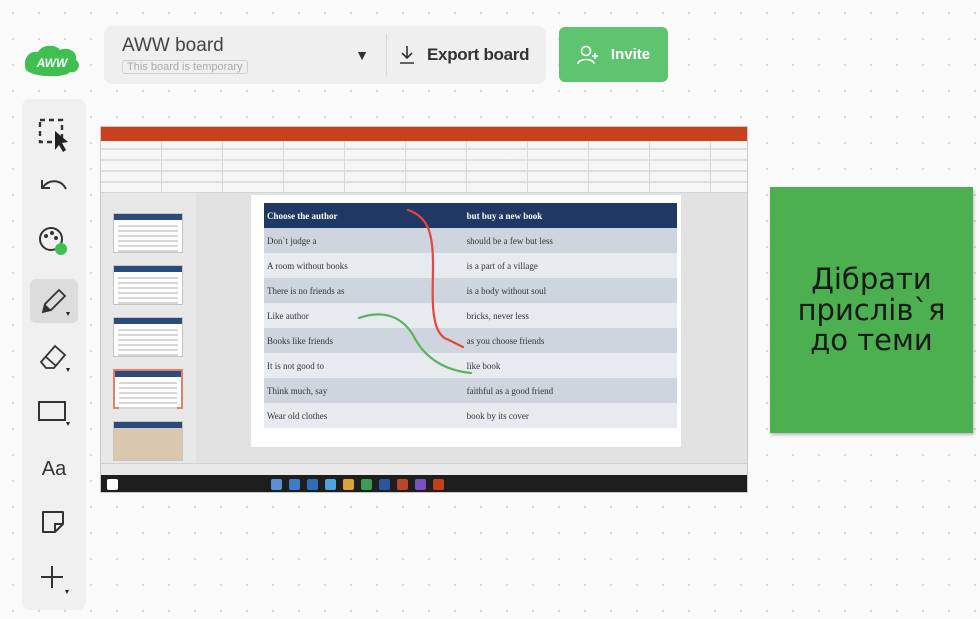 The width and height of the screenshot is (980, 619). What do you see at coordinates (424, 134) in the screenshot?
I see `window-titlebar` at bounding box center [424, 134].